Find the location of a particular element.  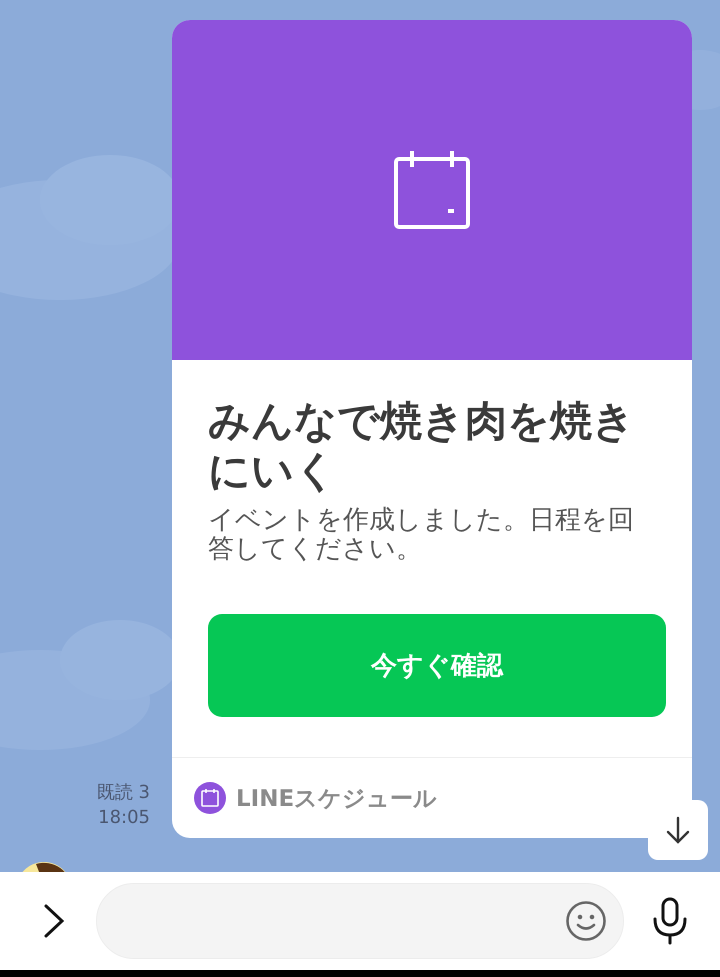

event-title: みんなで焼き肉を焼きにいく is located at coordinates (422, 446).